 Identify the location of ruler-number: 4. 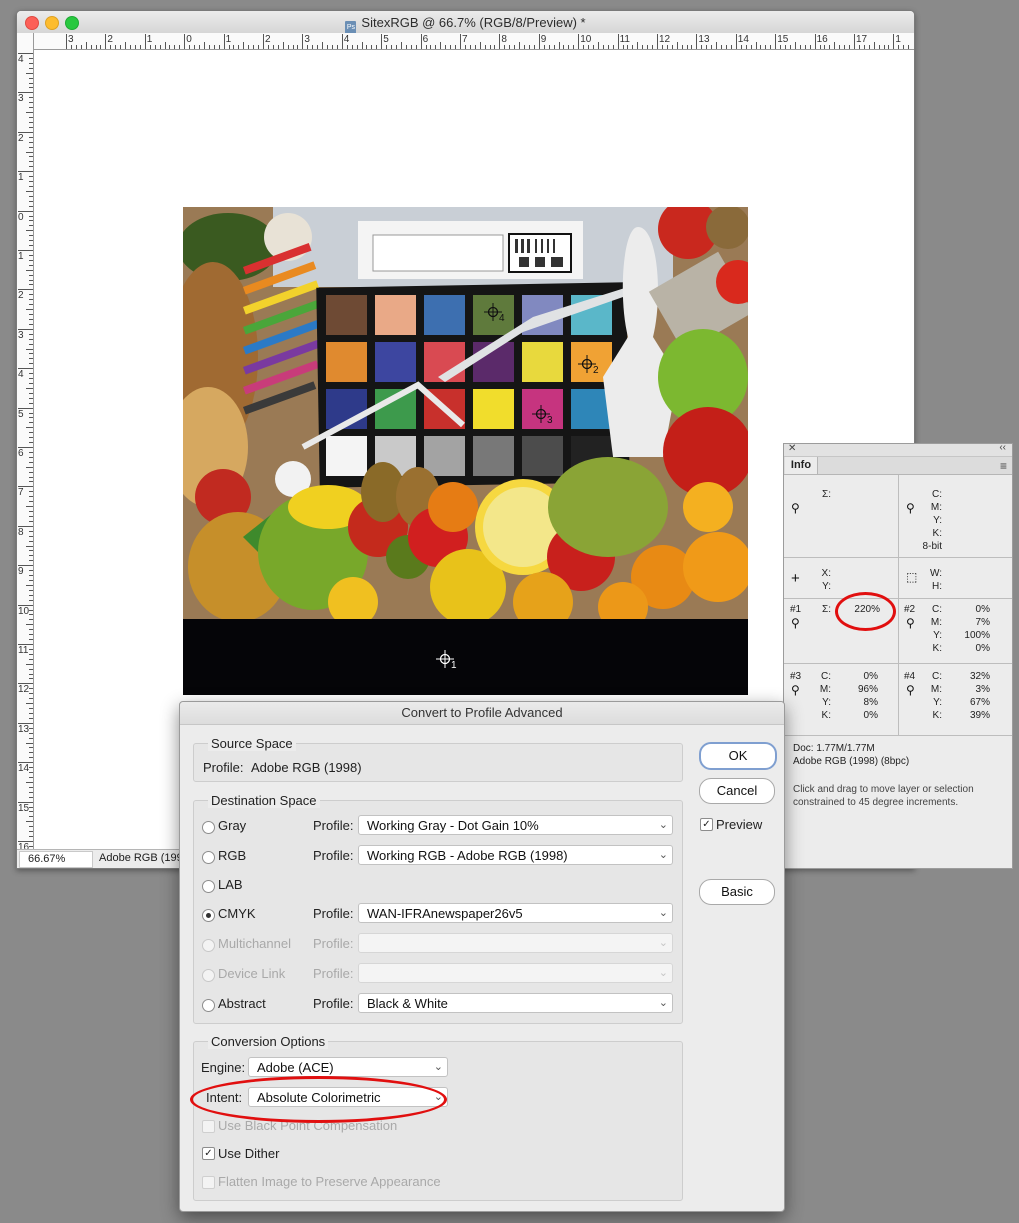
(346, 39).